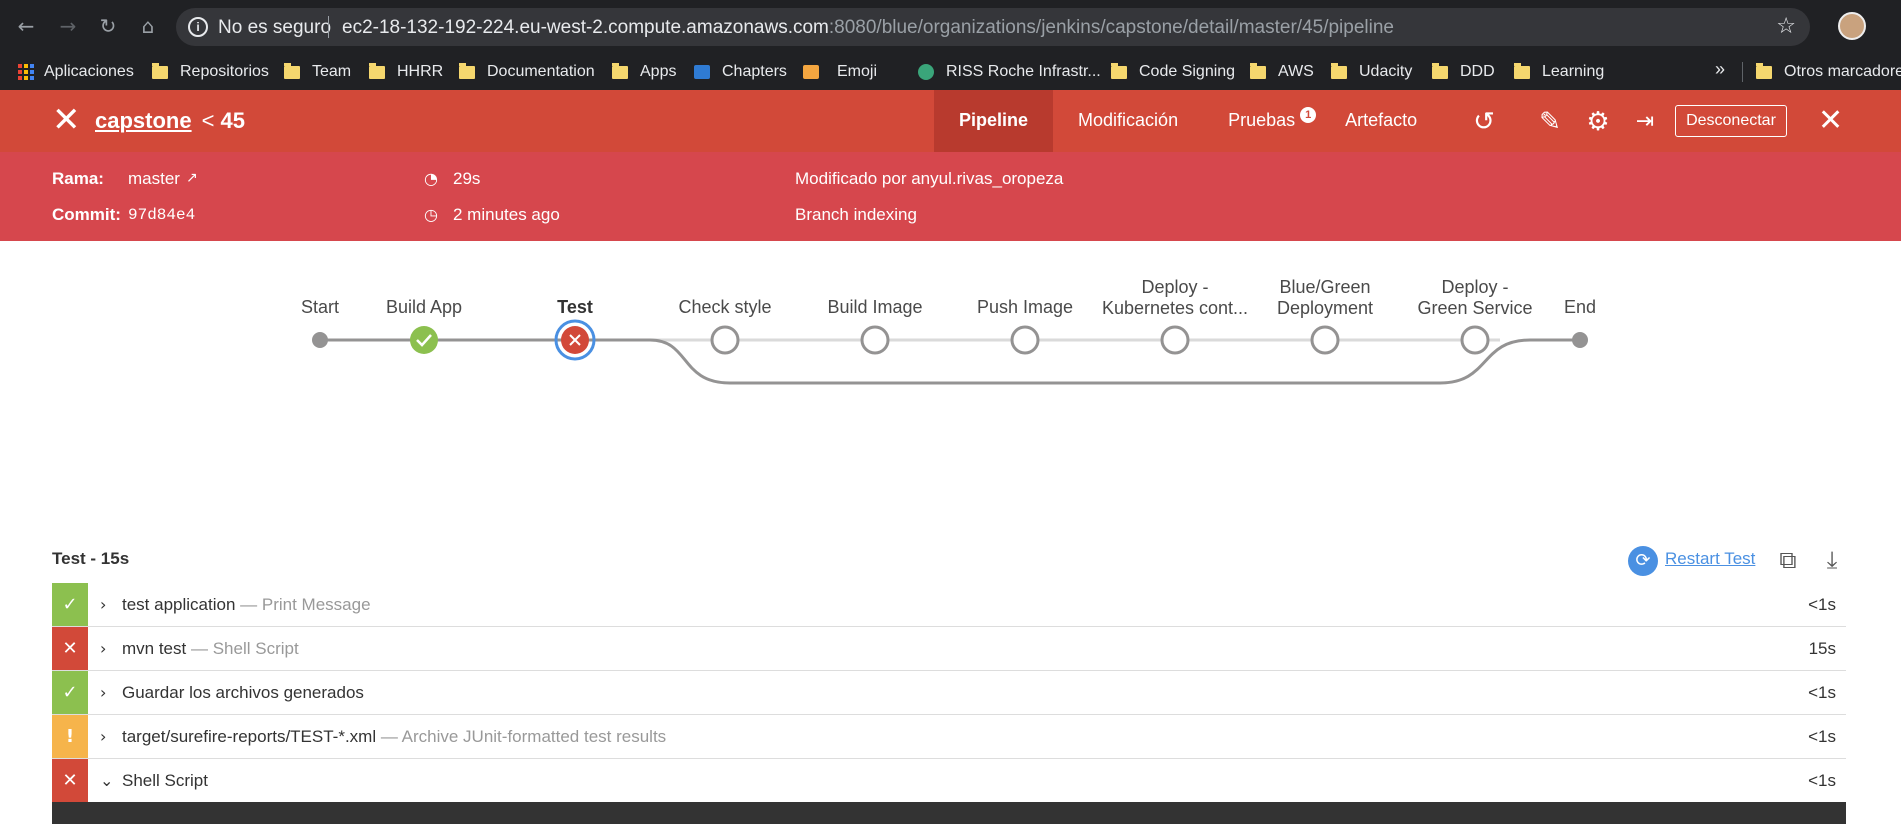  I want to click on tab-changes: Modificación, so click(1128, 121).